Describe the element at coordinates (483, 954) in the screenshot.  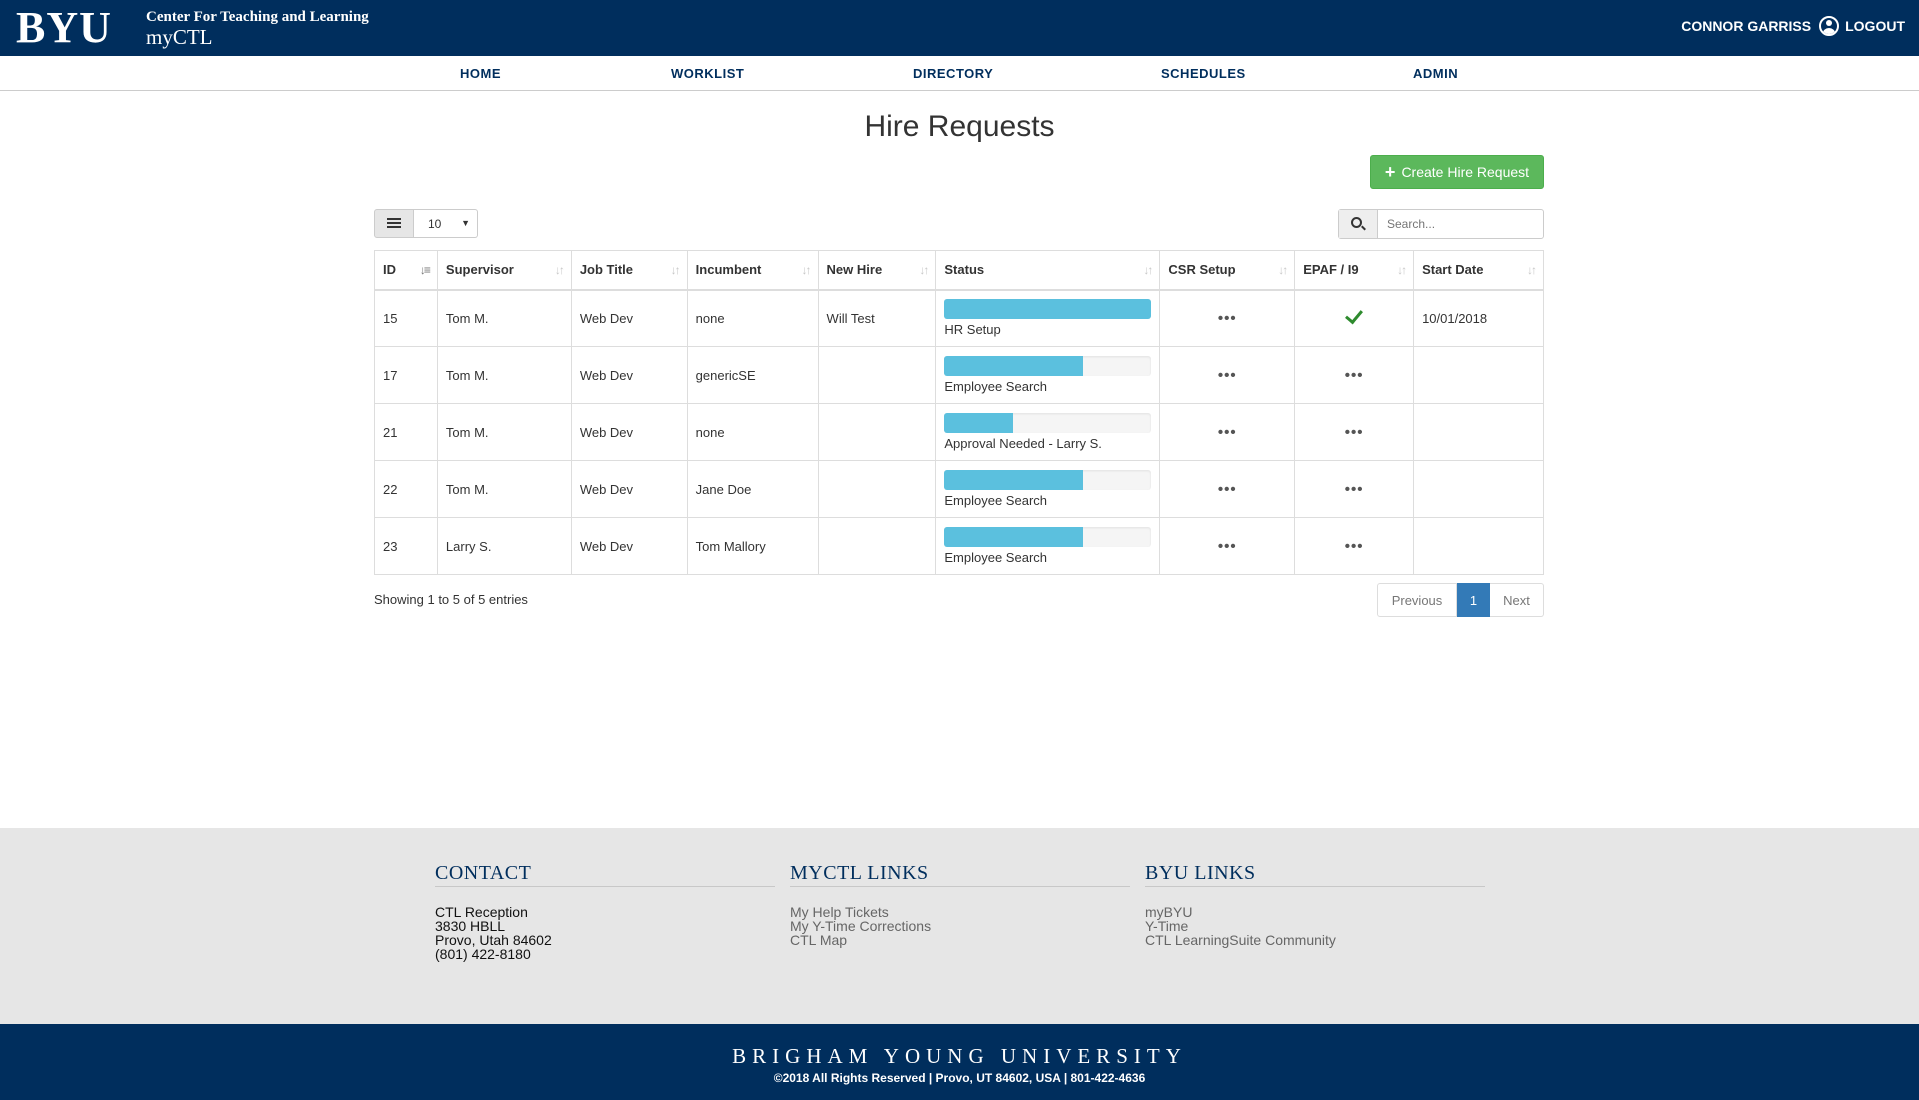
I see `contact-line: (801) 422-8180` at that location.